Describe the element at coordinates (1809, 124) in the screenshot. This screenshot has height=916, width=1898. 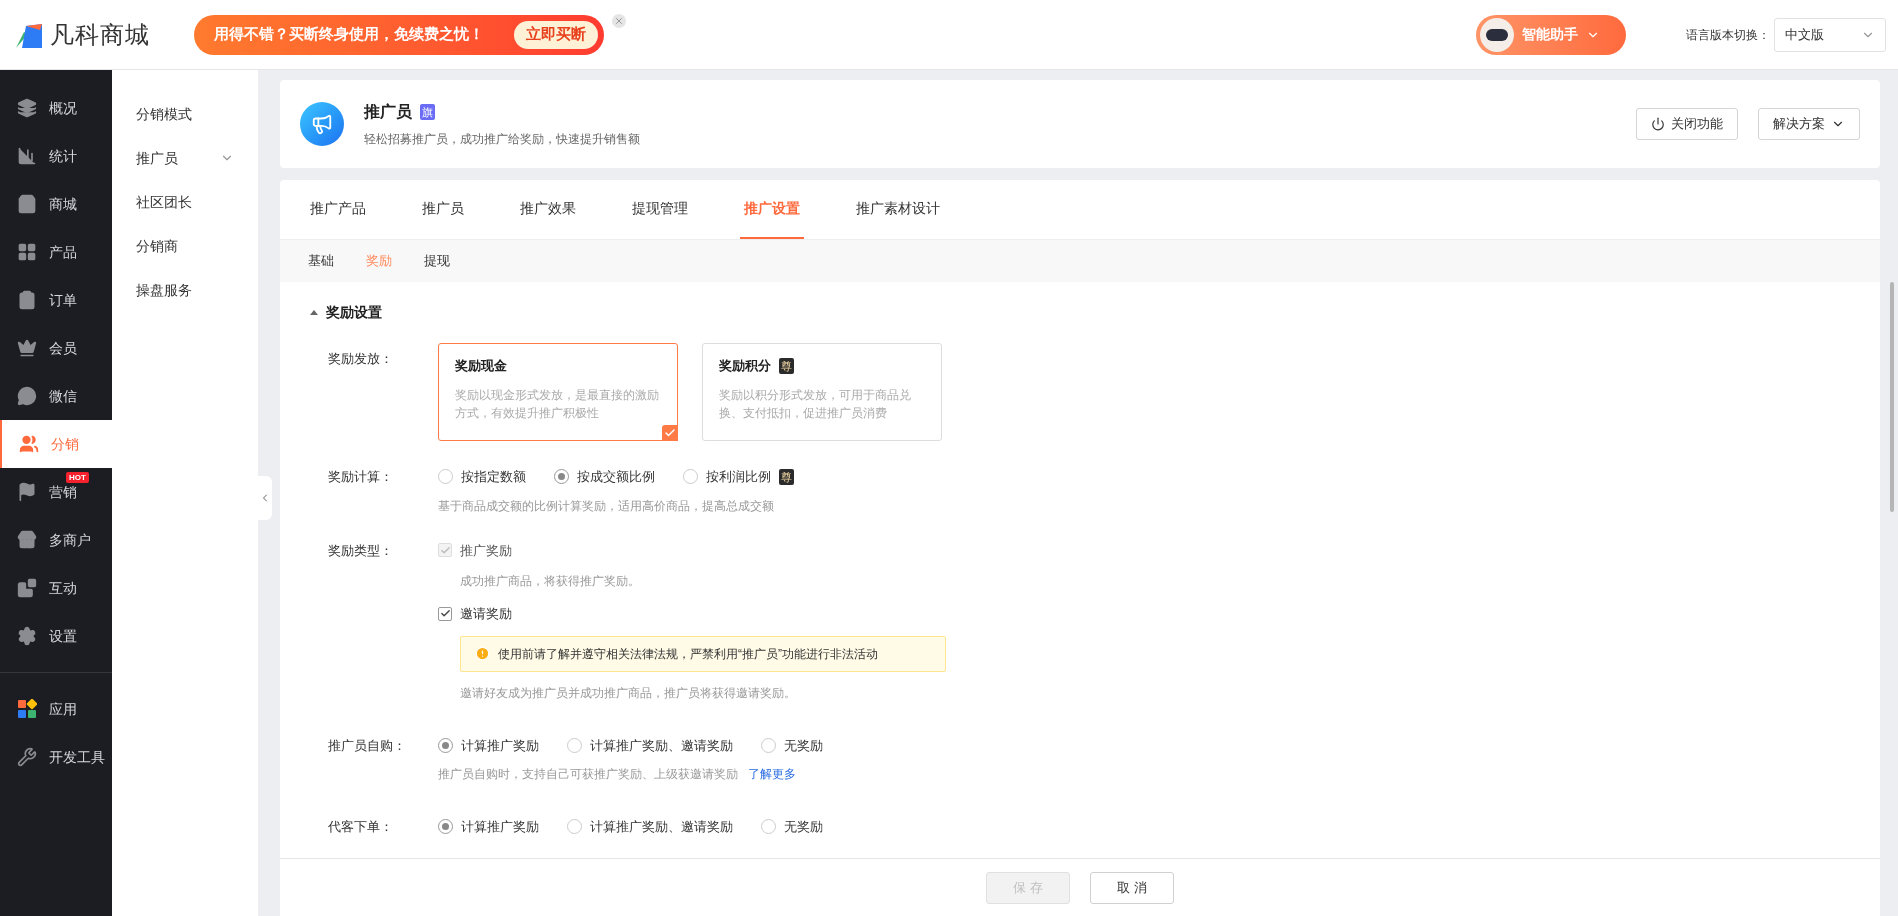
I see `solutions-button: 解决方案` at that location.